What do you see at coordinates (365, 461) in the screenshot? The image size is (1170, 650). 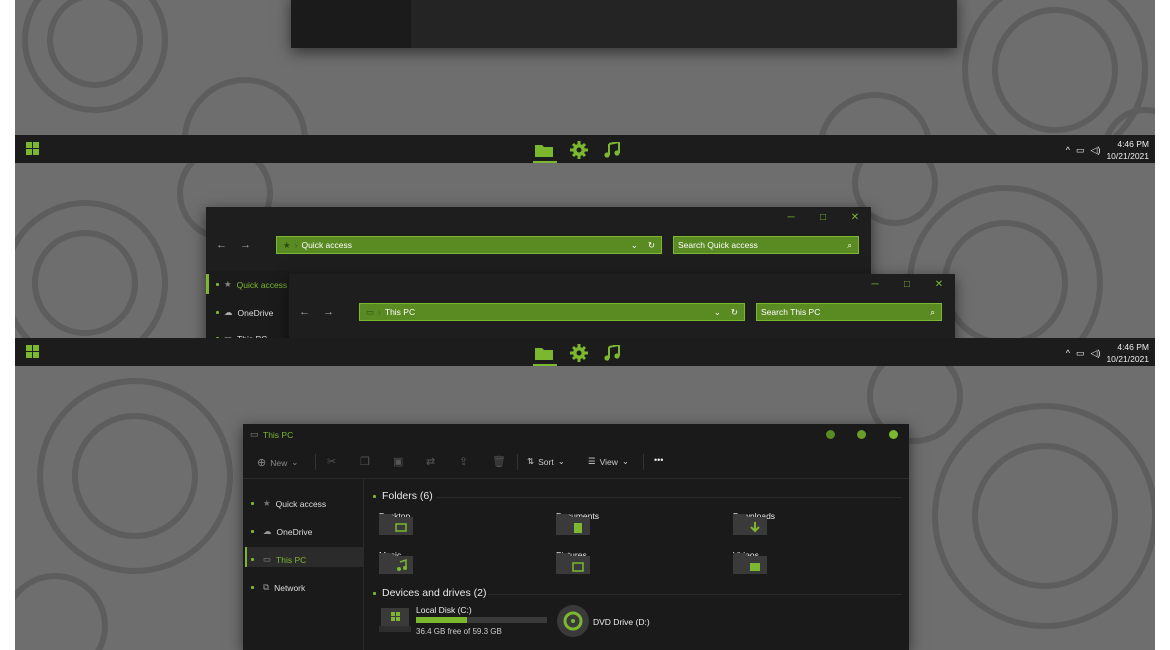 I see `copy-icon: ❐` at bounding box center [365, 461].